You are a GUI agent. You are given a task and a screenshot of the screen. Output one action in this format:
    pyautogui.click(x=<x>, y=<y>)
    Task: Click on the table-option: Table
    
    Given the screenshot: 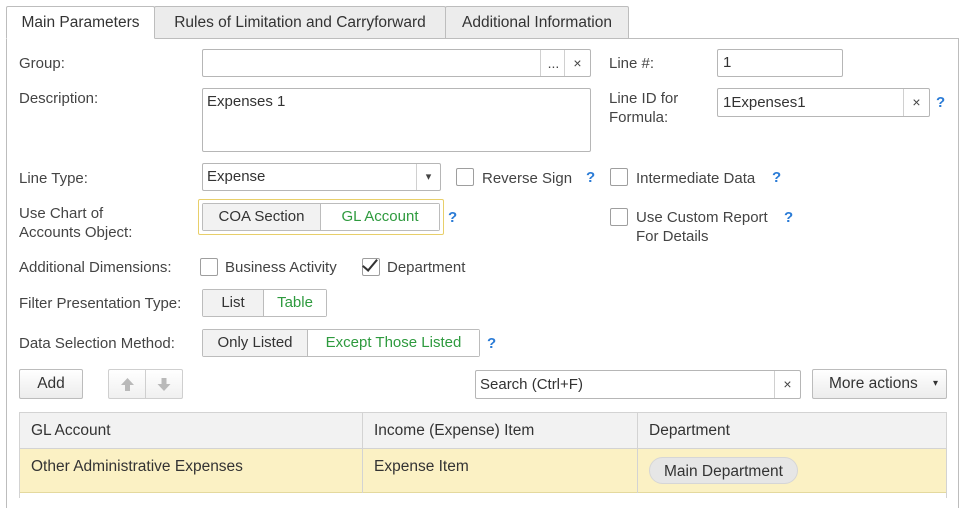 What is the action you would take?
    pyautogui.click(x=295, y=303)
    